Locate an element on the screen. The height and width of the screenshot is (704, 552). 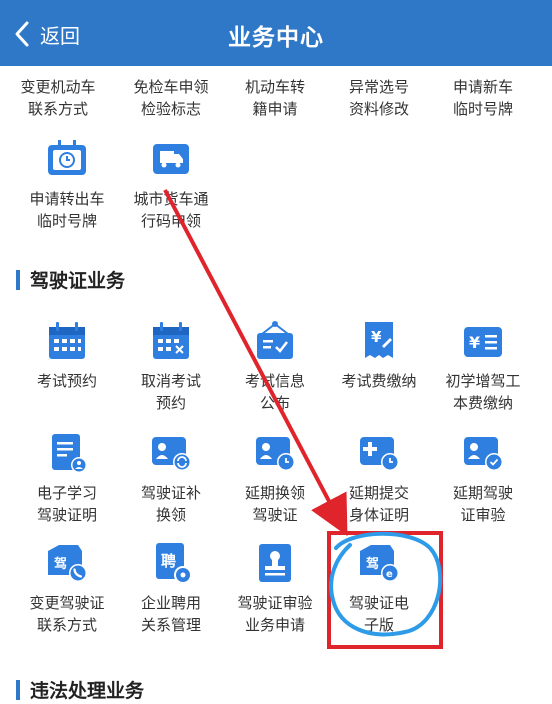
violation-section-title: 违法处理业务 is located at coordinates (87, 691).